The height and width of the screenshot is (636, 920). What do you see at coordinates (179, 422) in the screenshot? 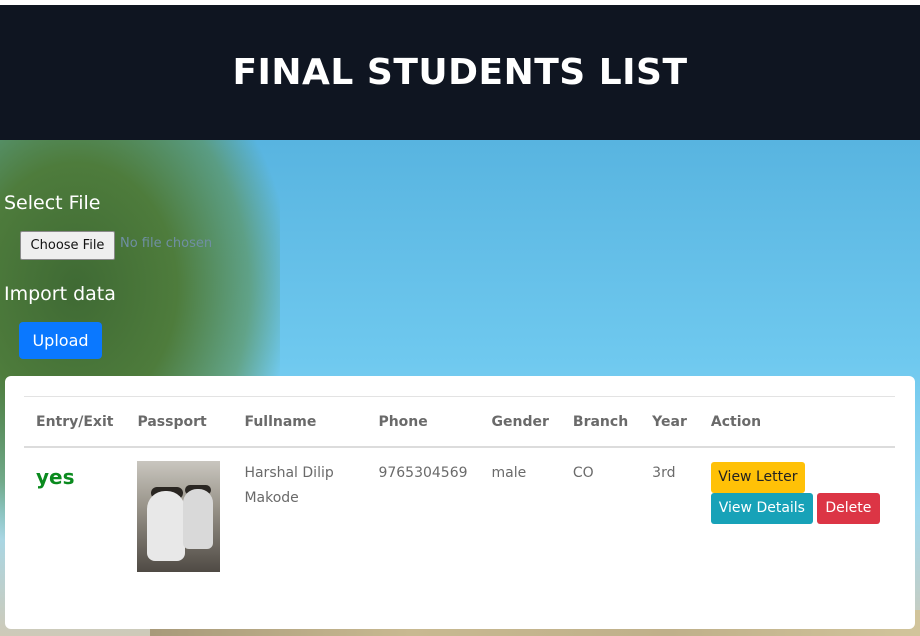
I see `column-header-passport: Passport` at bounding box center [179, 422].